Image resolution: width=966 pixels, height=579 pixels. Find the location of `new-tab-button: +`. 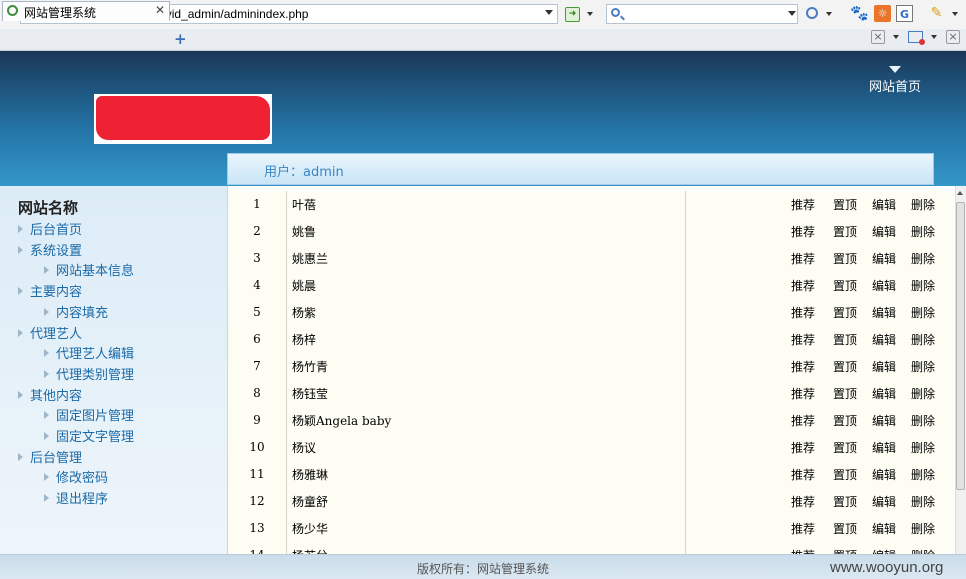

new-tab-button: + is located at coordinates (180, 39).